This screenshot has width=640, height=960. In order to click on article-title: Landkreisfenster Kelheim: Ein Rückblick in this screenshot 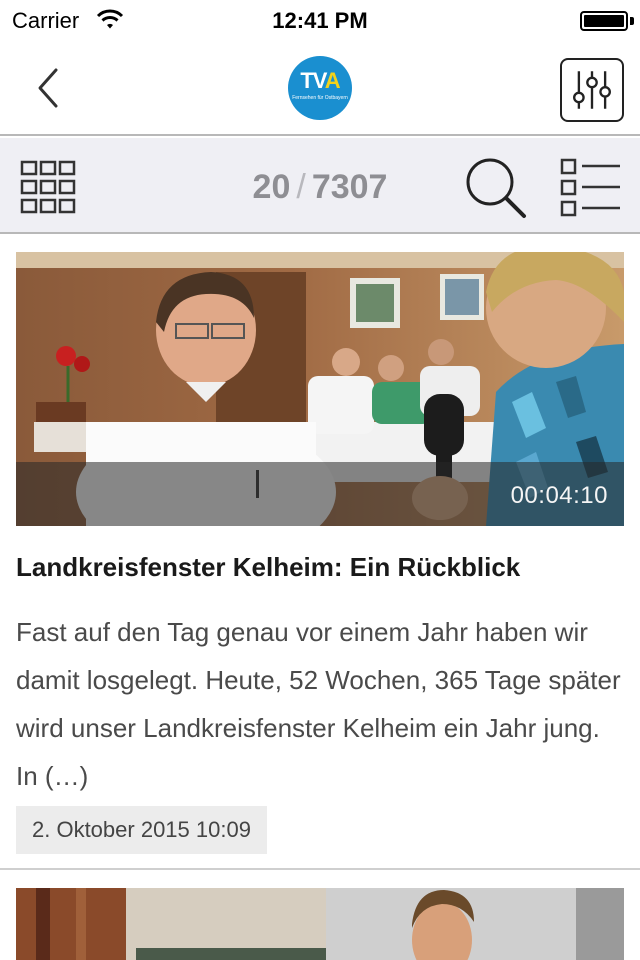, I will do `click(320, 567)`.